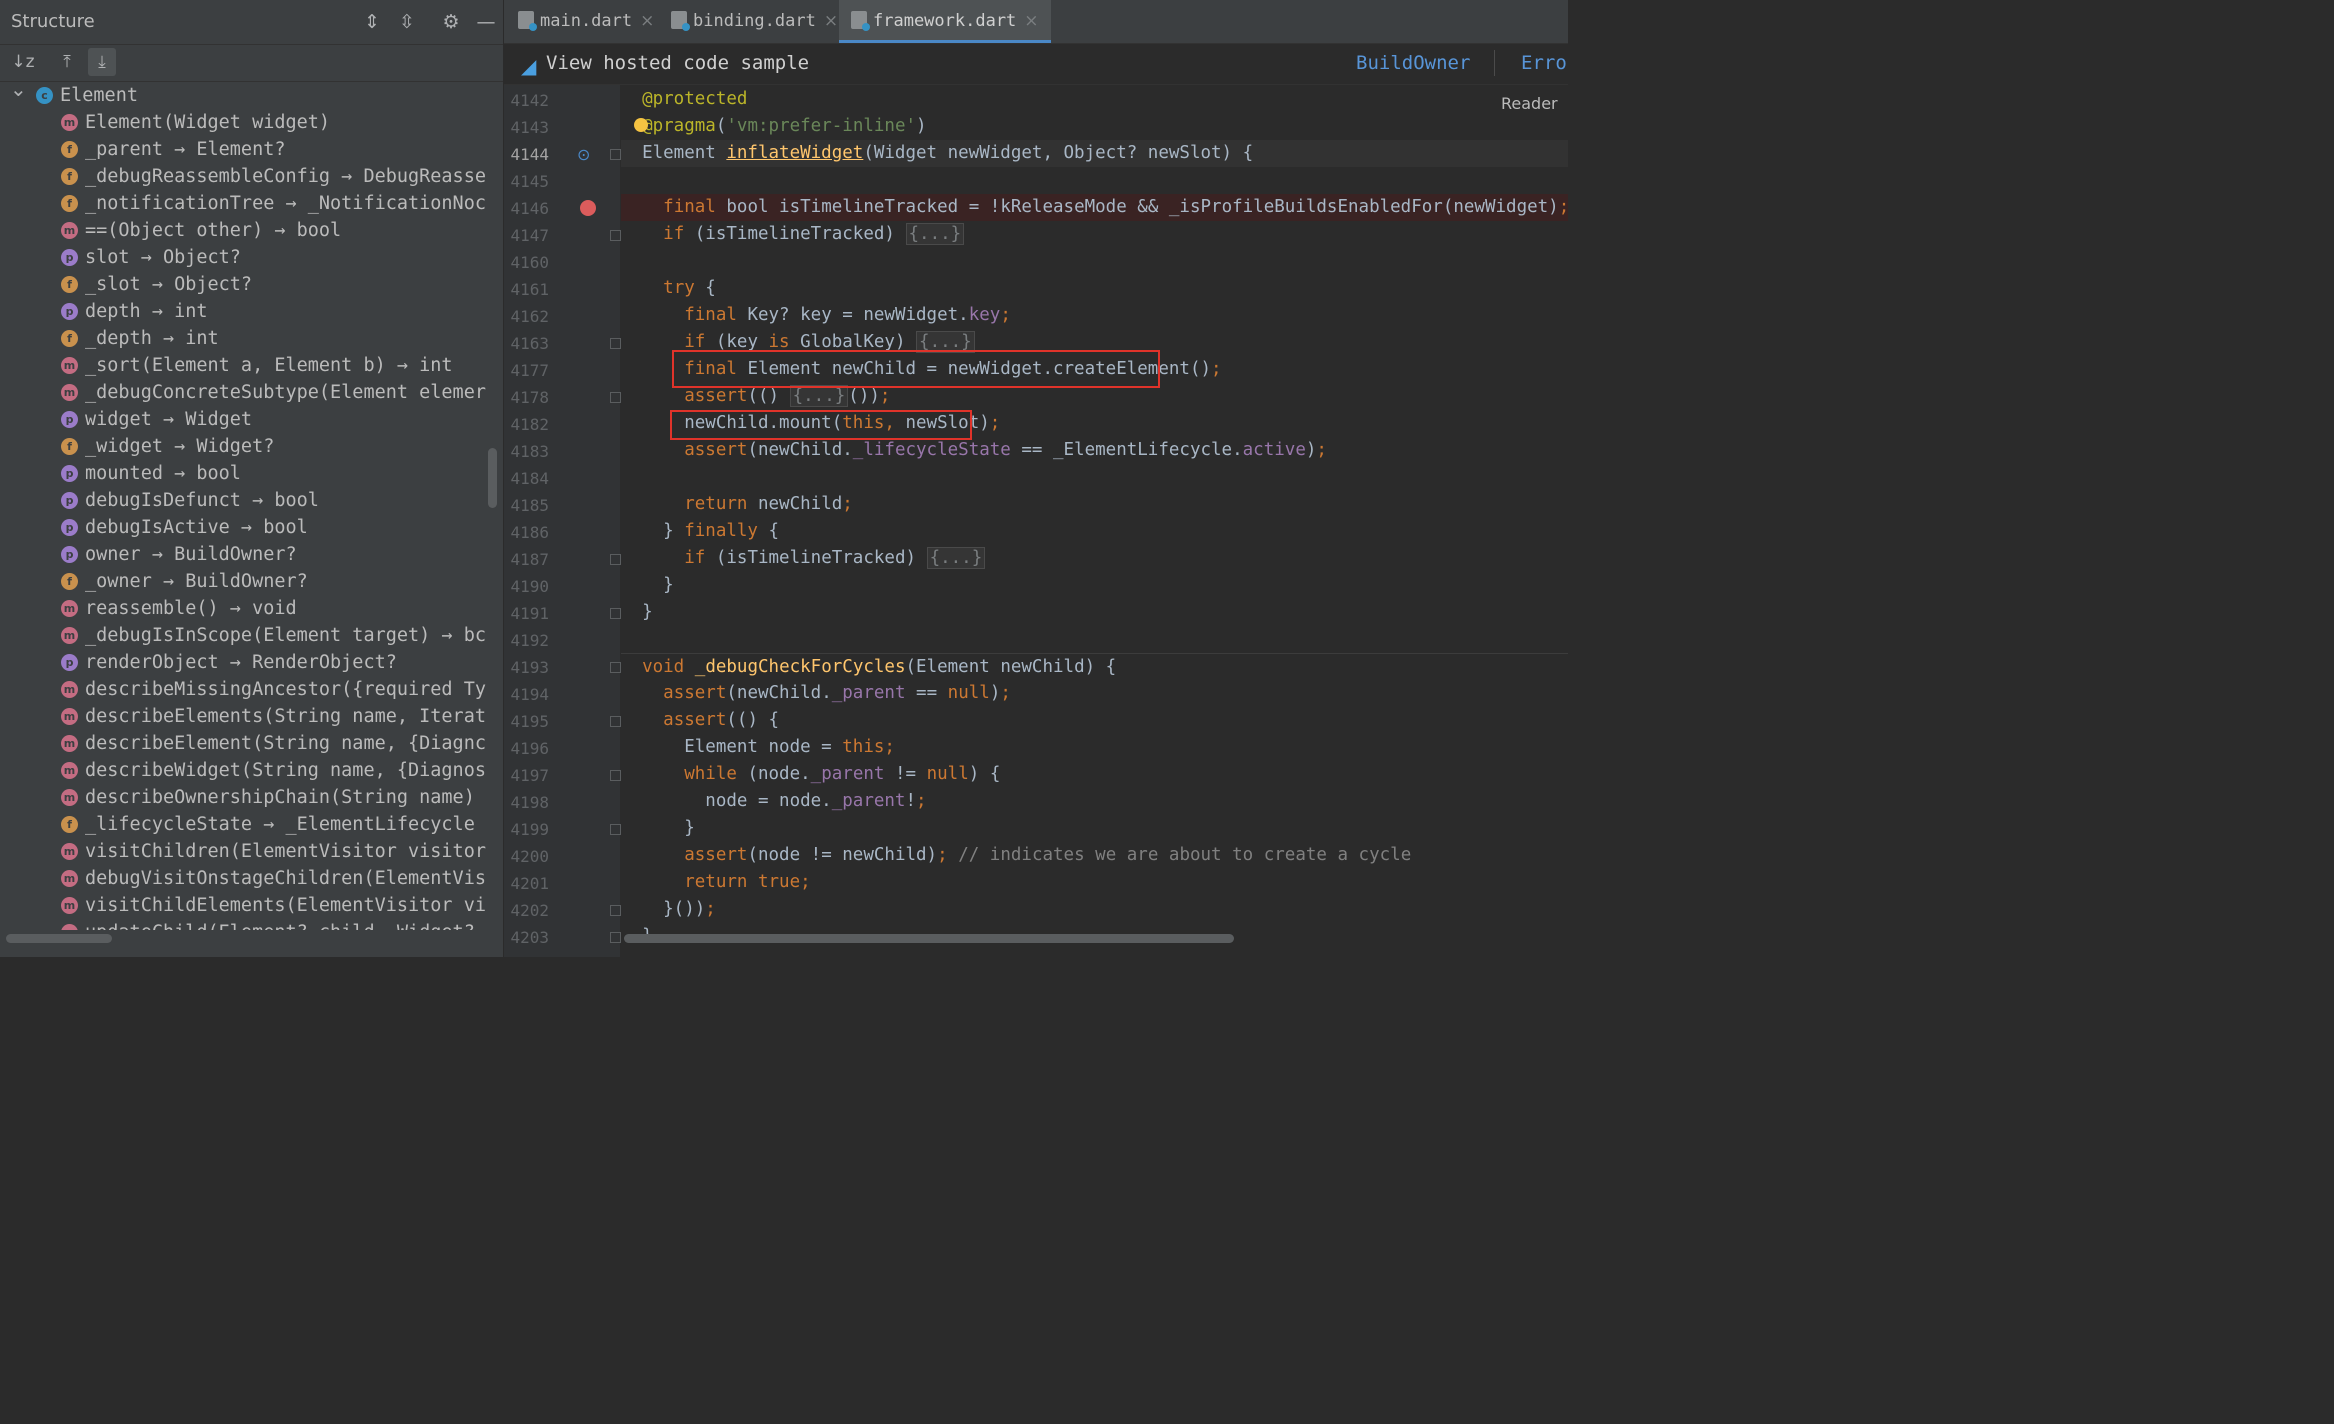 The image size is (2334, 1424). What do you see at coordinates (784, 126) in the screenshot?
I see `code-line: @pragma('vm:prefer-inline')` at bounding box center [784, 126].